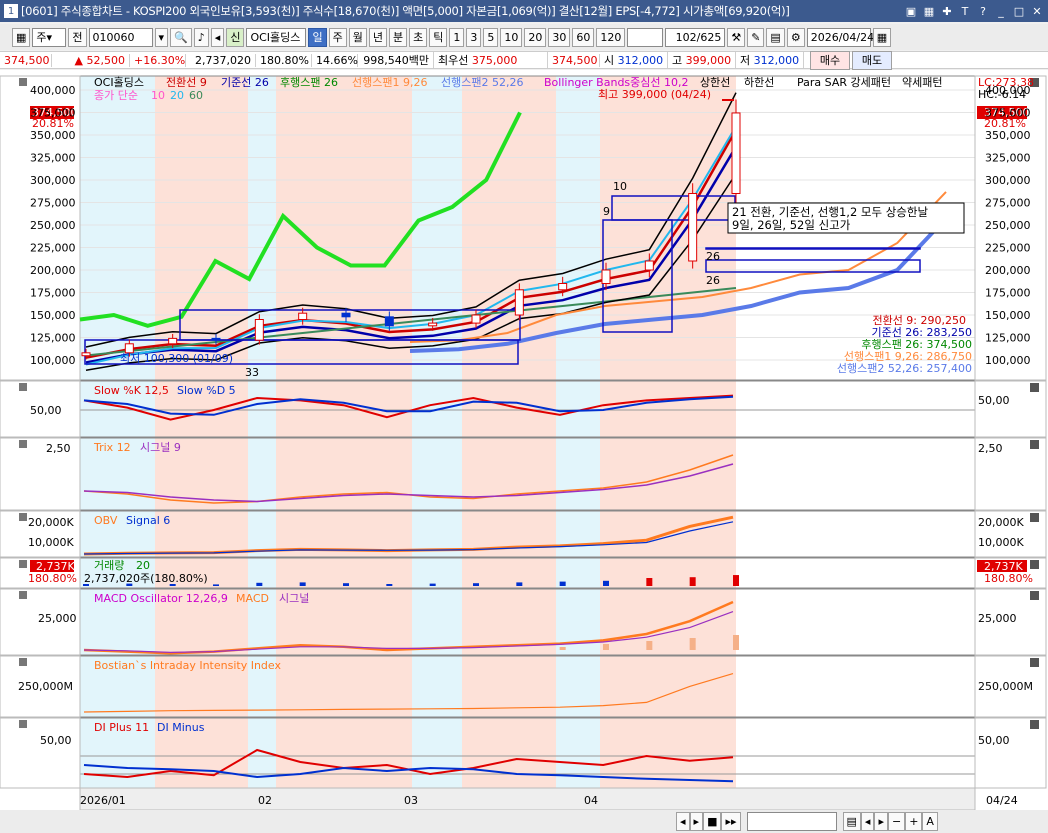 Image resolution: width=1048 pixels, height=833 pixels. Describe the element at coordinates (524, 821) in the screenshot. I see `scroll-bar: ◂ ▸ ■ ▸▸ ▤ ◂ ▸ − + A` at that location.